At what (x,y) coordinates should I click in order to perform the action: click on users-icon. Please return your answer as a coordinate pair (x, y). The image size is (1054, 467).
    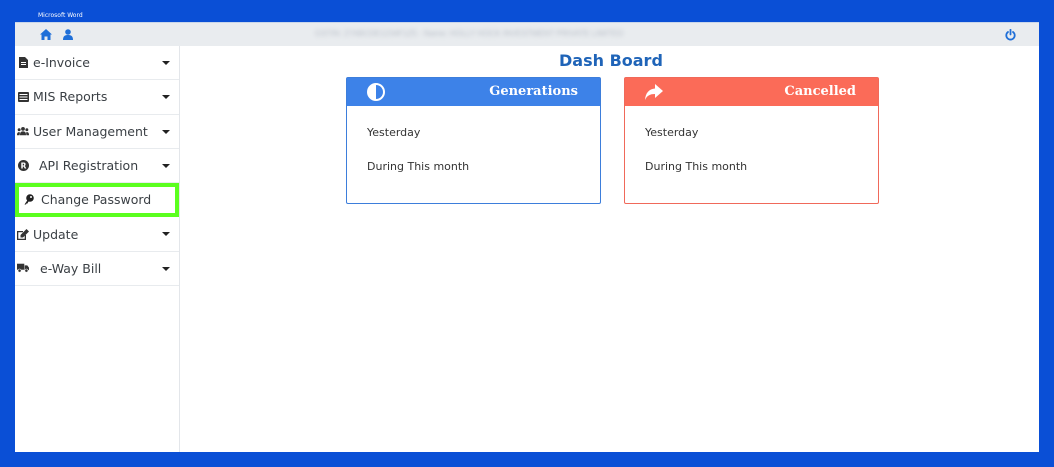
    Looking at the image, I should click on (23, 131).